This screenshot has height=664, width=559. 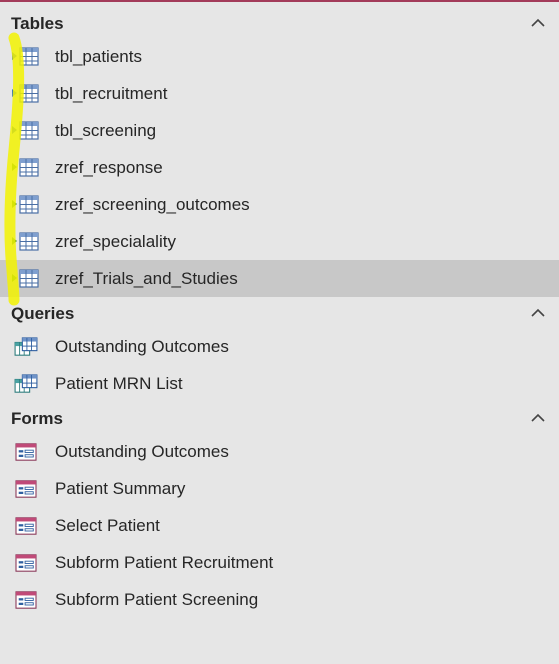 I want to click on nav-item-label: tbl_patients, so click(x=98, y=56).